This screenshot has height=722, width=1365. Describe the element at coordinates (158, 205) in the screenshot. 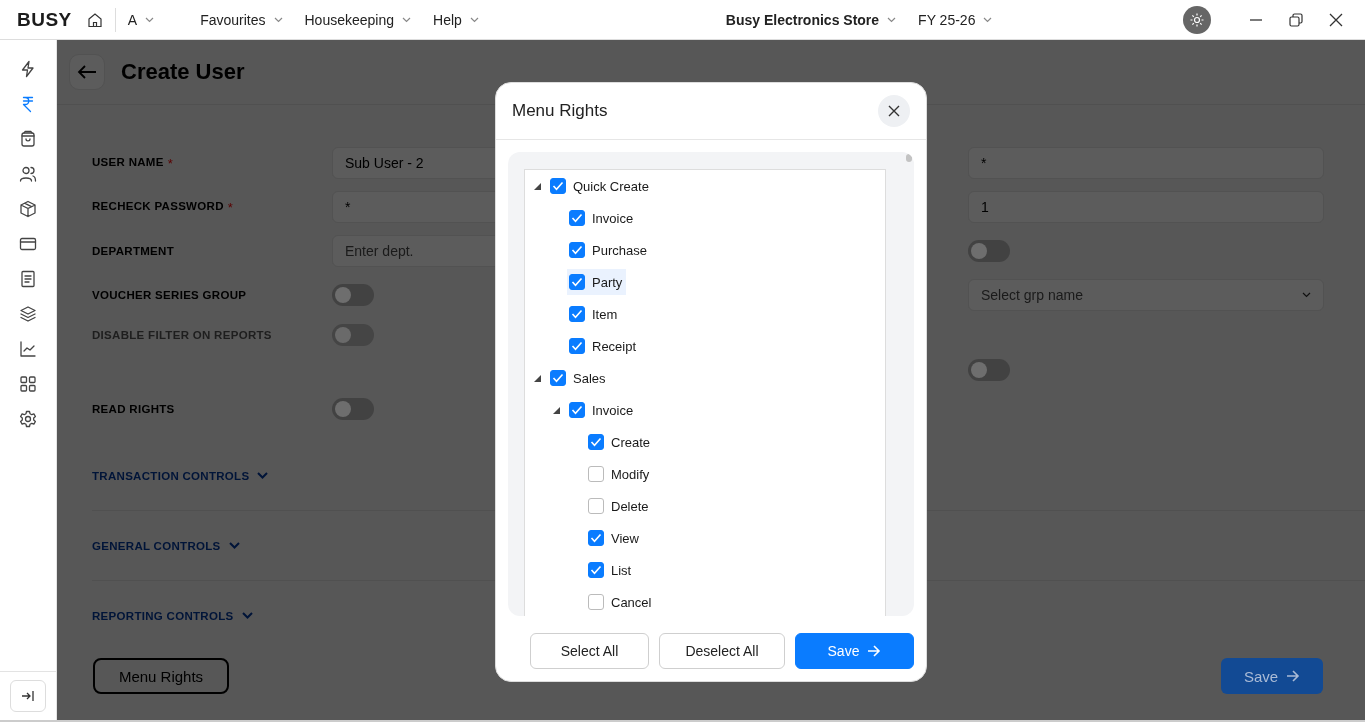

I see `field-label: RECHECK PASSWORD` at that location.